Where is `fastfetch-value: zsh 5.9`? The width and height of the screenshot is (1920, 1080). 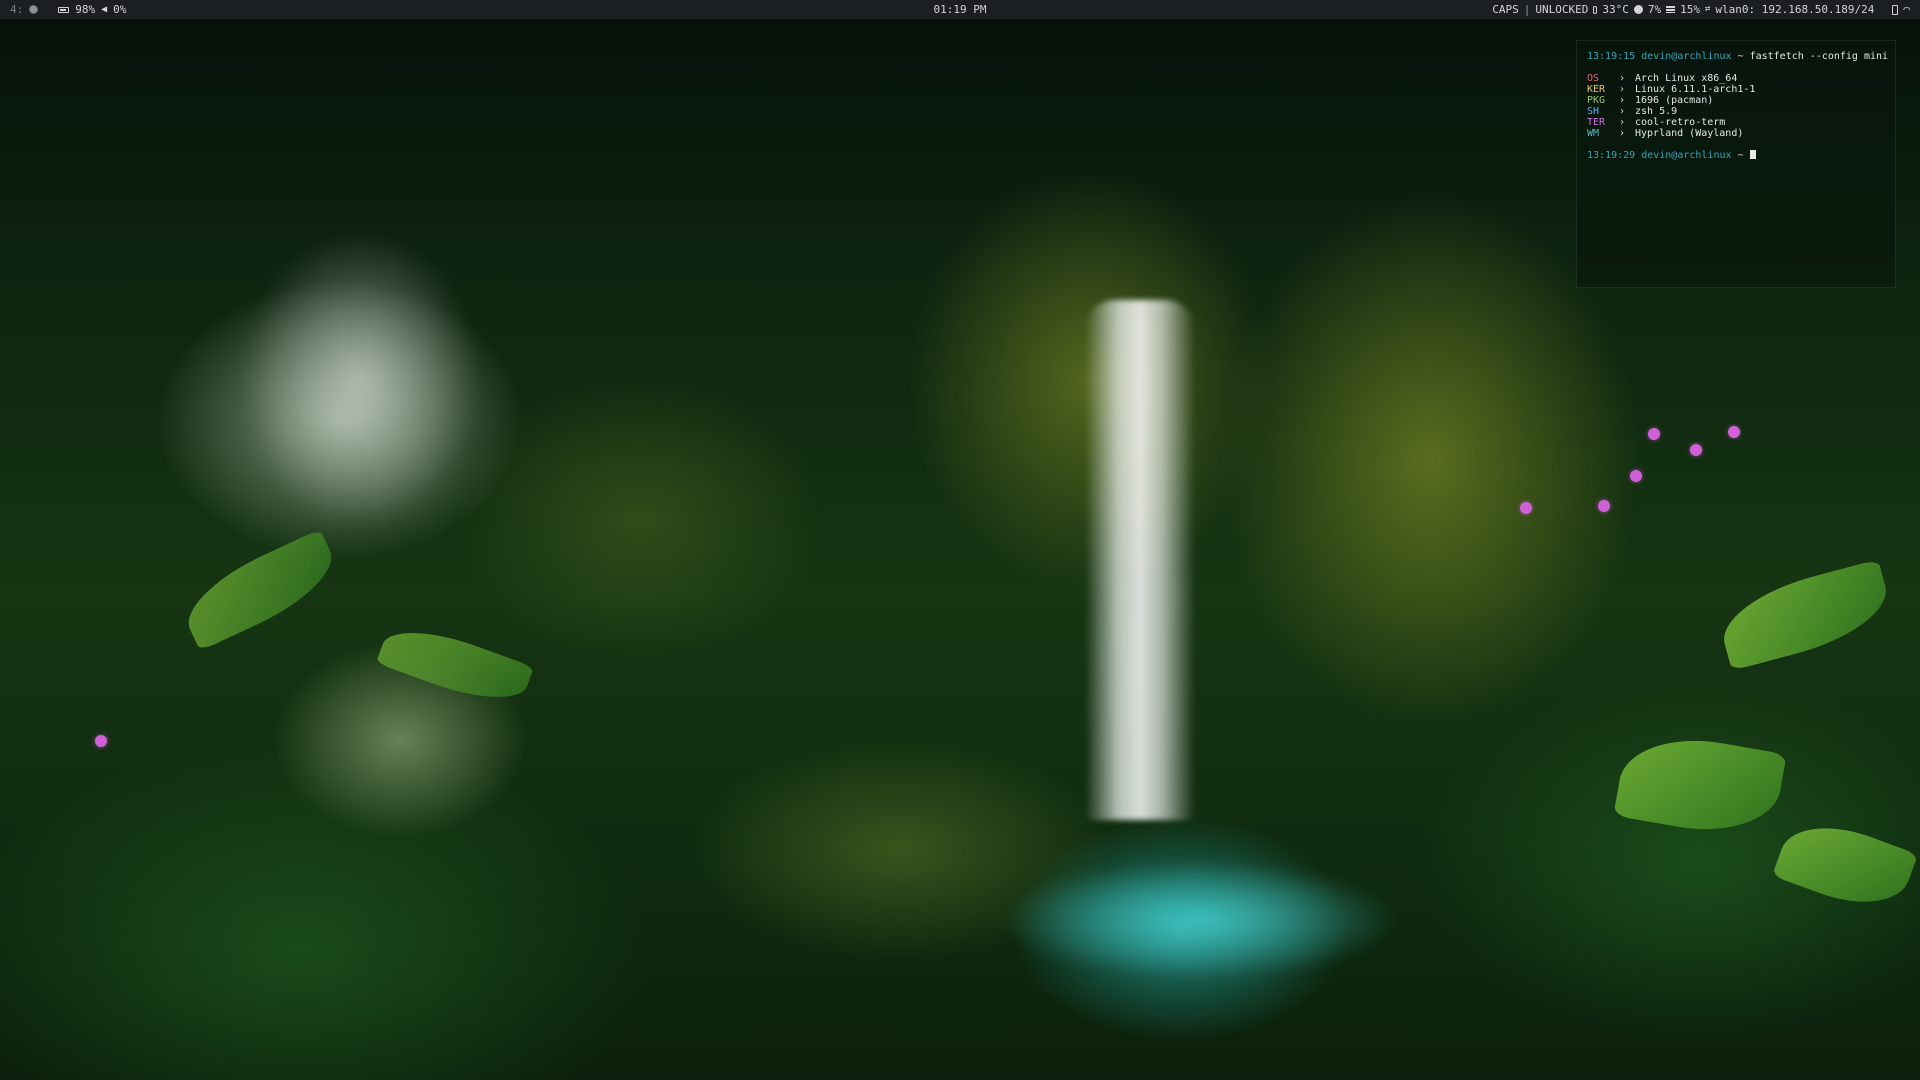 fastfetch-value: zsh 5.9 is located at coordinates (1656, 111).